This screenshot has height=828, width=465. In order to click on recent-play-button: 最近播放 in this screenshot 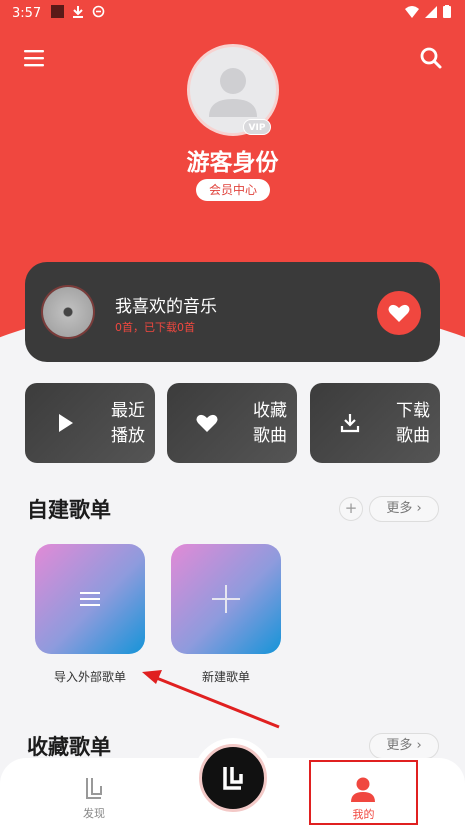, I will do `click(90, 423)`.